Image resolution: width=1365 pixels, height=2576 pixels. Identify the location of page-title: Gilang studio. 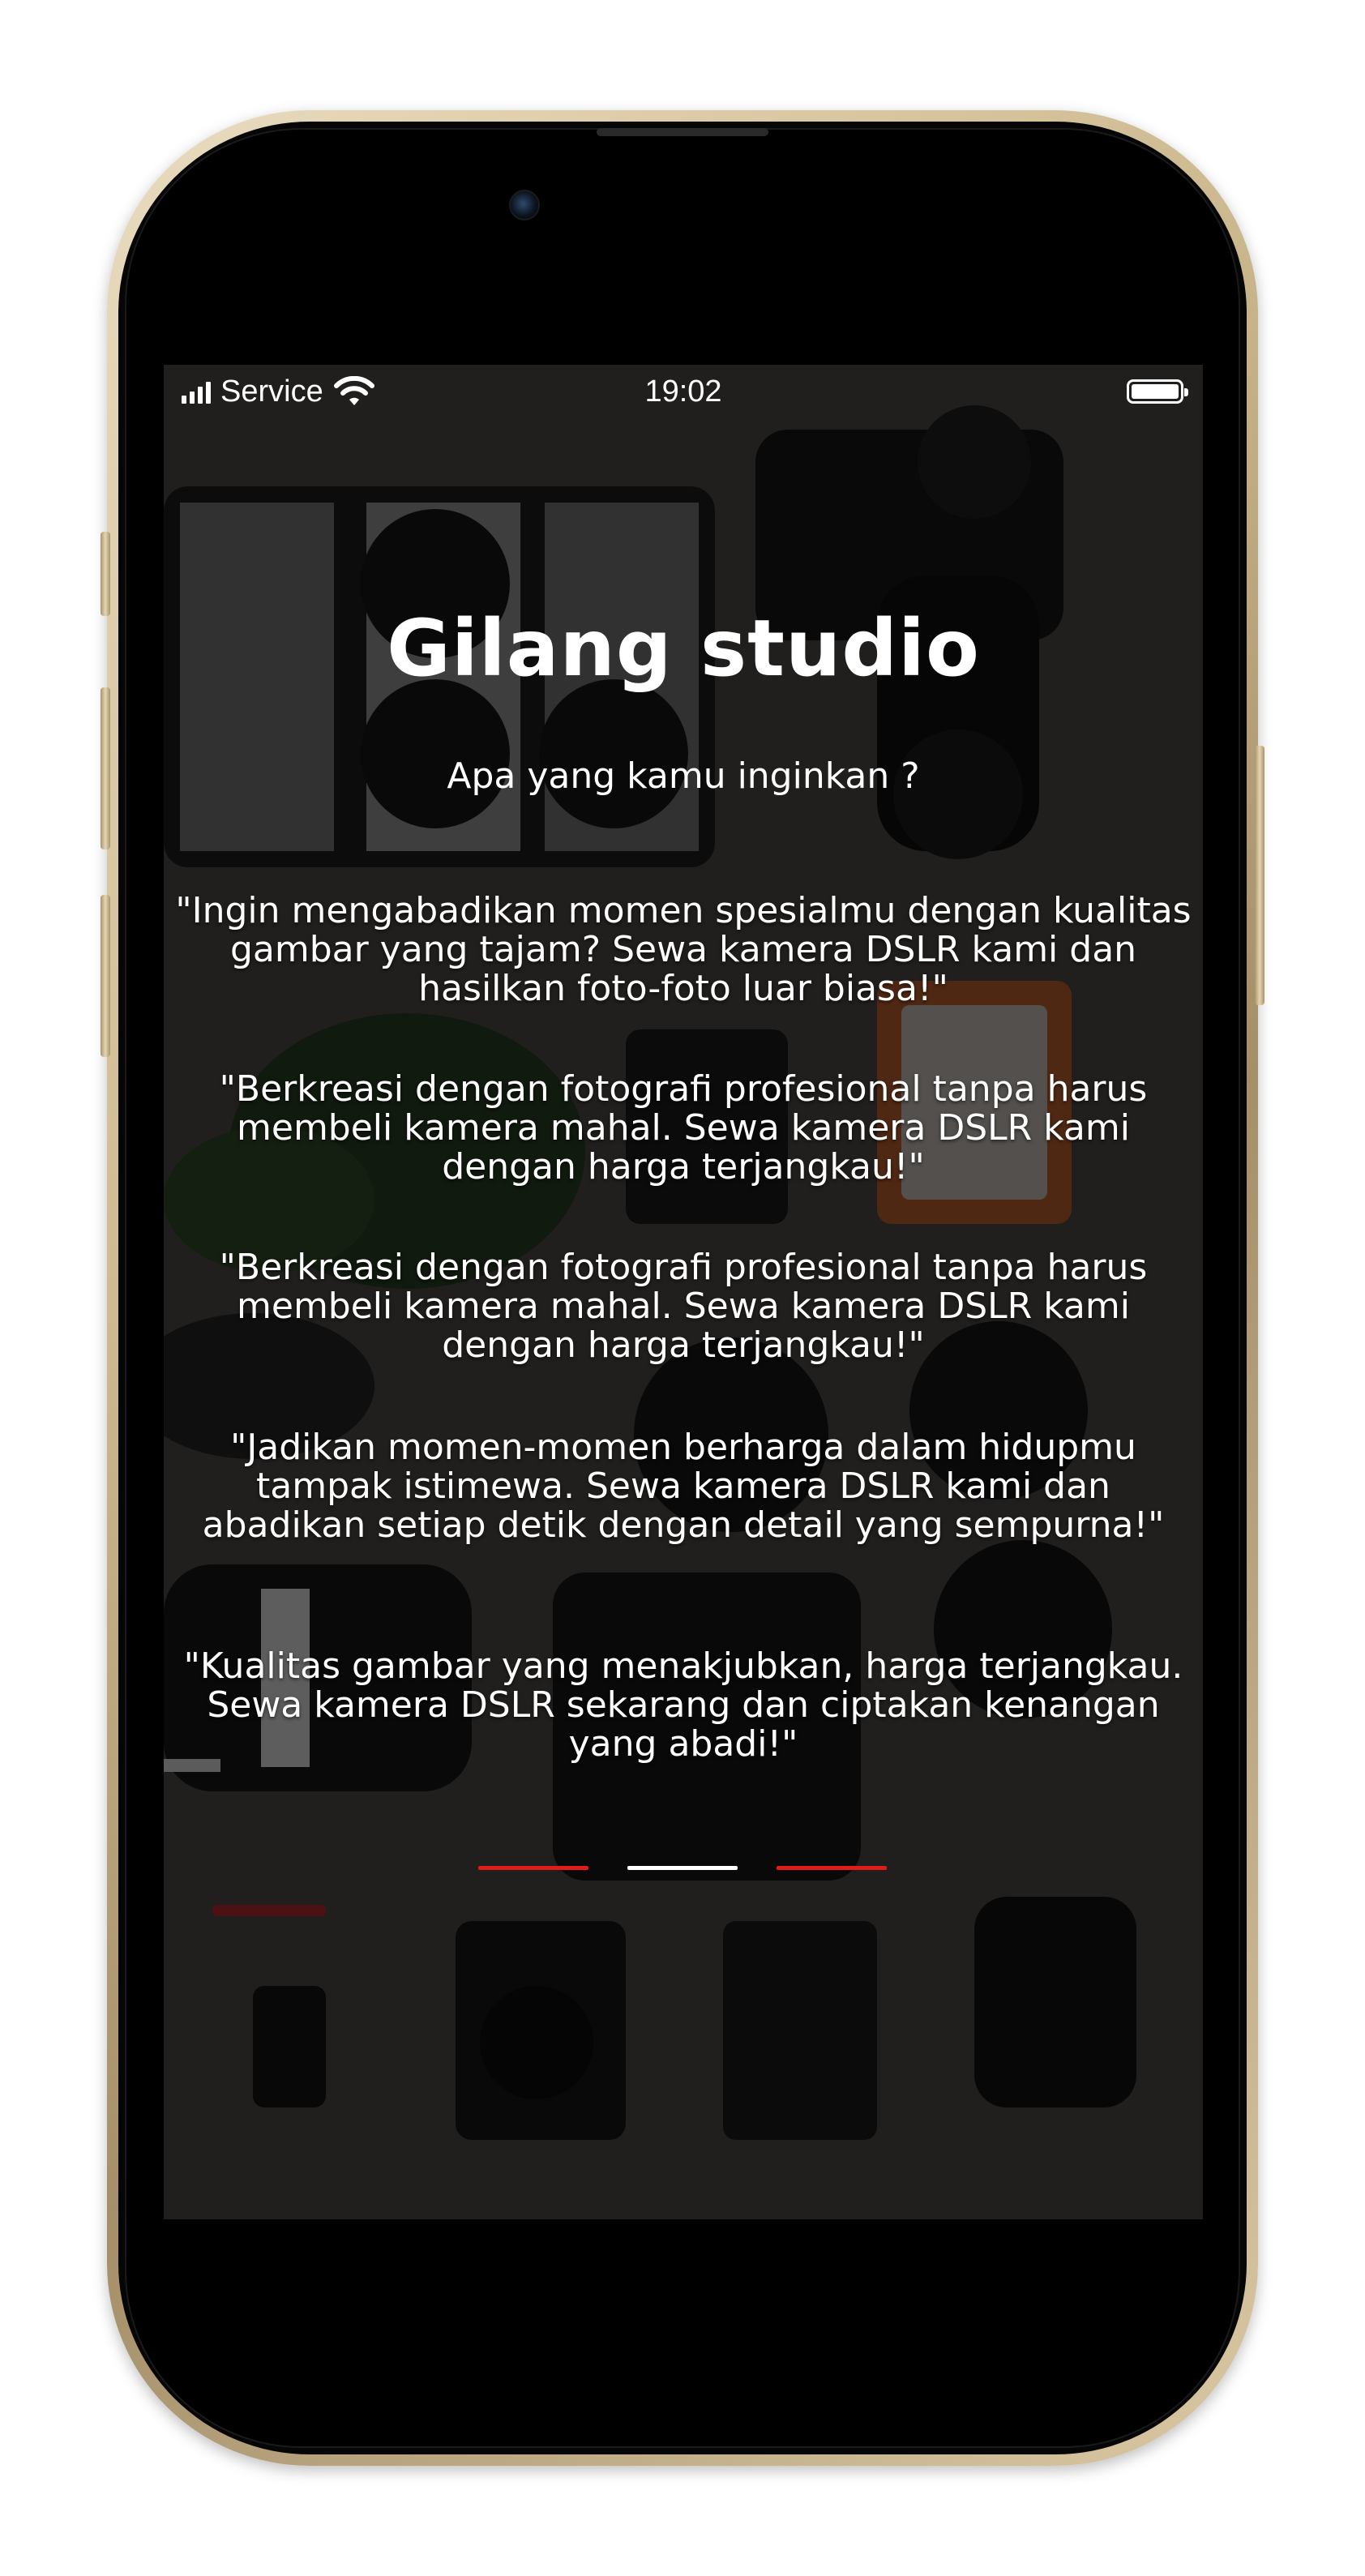
(683, 648).